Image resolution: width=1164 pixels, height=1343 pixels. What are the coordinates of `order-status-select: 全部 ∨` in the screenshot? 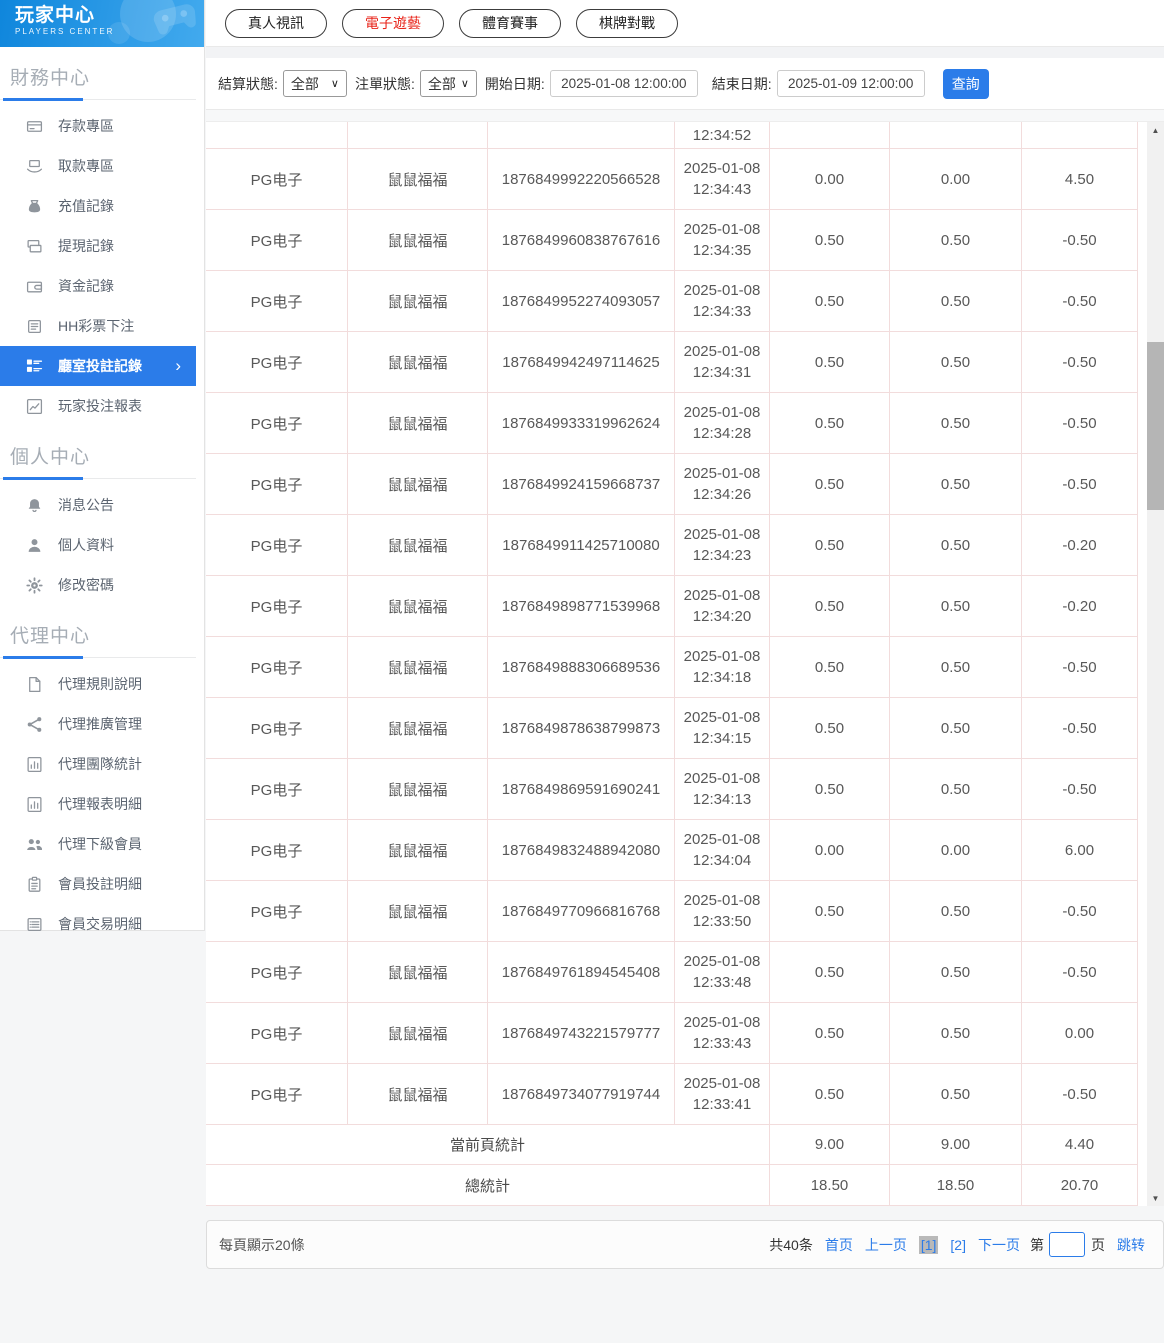 It's located at (448, 83).